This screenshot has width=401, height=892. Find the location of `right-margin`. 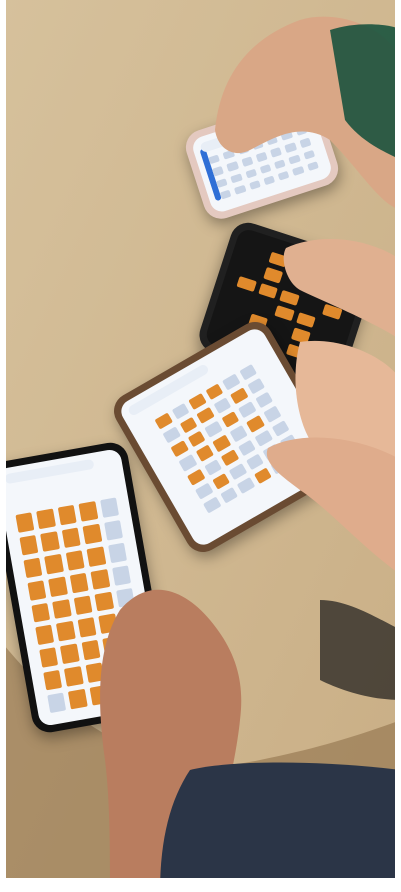

right-margin is located at coordinates (398, 446).